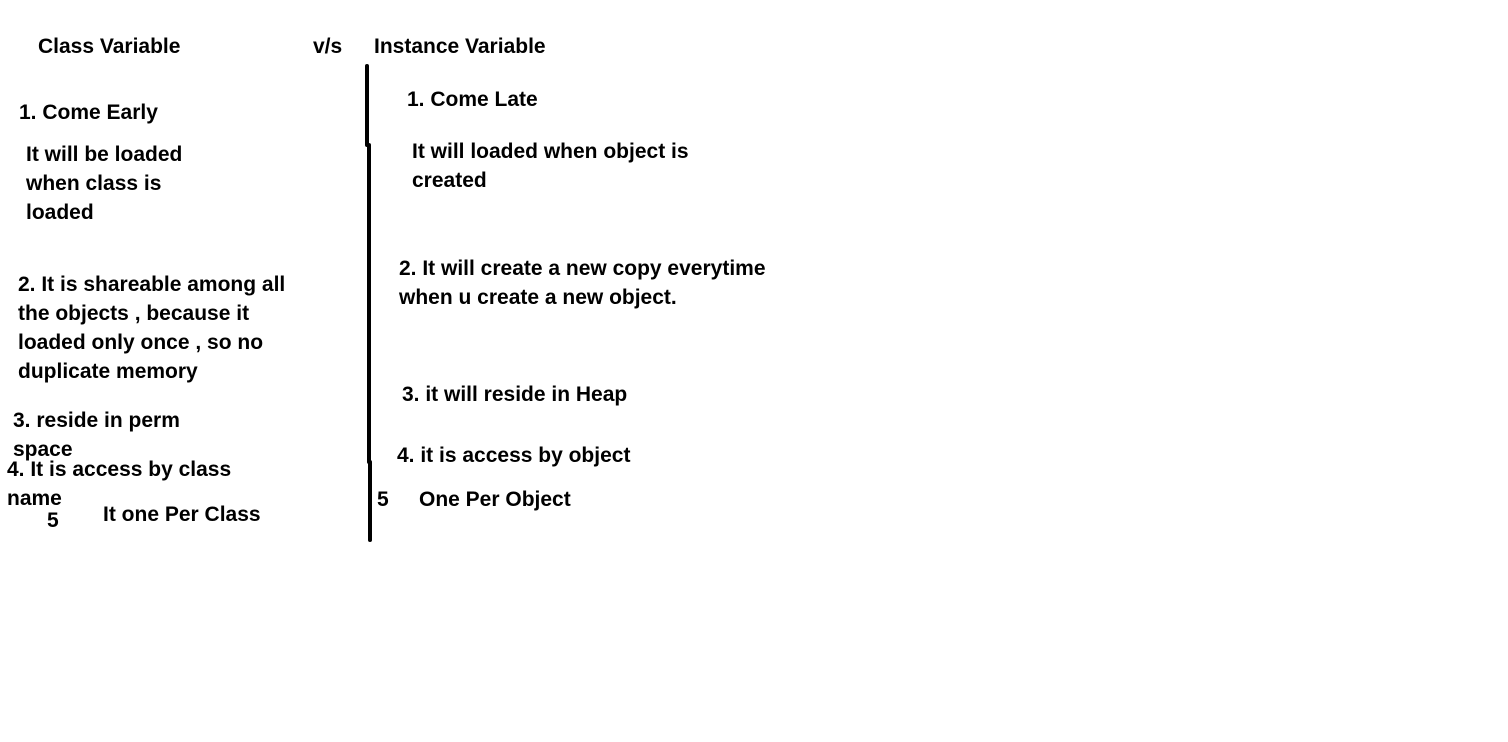  Describe the element at coordinates (550, 166) in the screenshot. I see `instance-point-1-detail: It will loaded when object is created` at that location.